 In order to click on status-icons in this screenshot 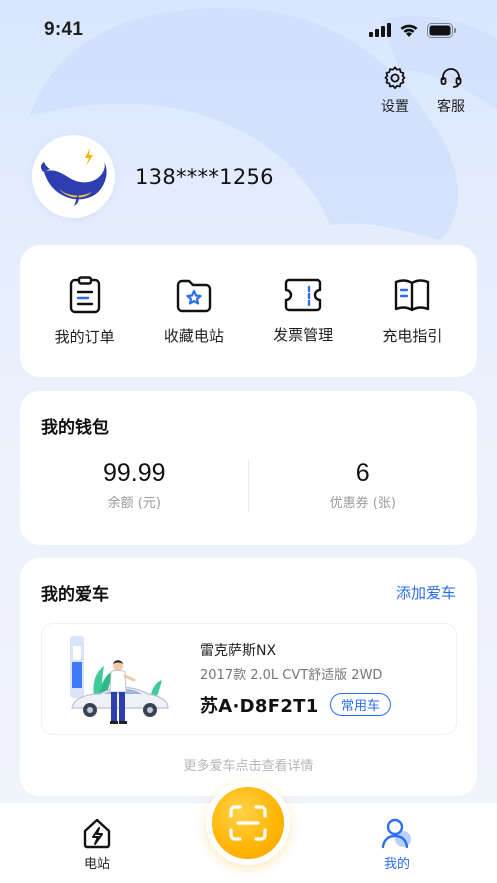, I will do `click(413, 30)`.